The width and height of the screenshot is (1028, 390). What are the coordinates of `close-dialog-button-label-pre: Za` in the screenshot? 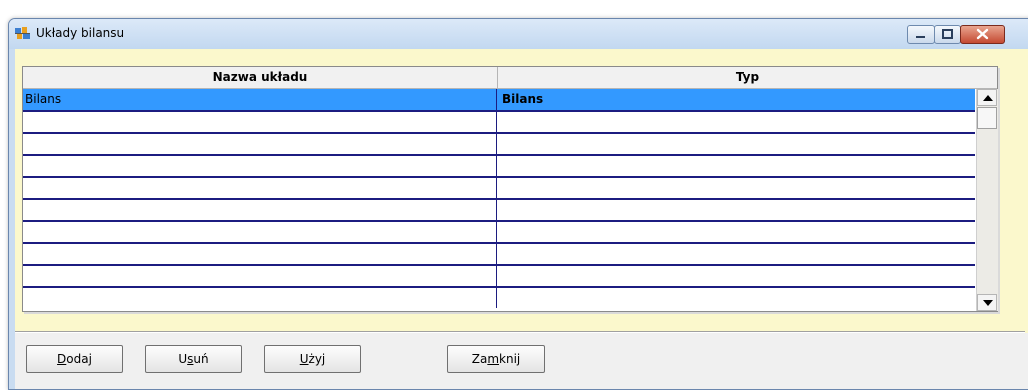 It's located at (479, 359).